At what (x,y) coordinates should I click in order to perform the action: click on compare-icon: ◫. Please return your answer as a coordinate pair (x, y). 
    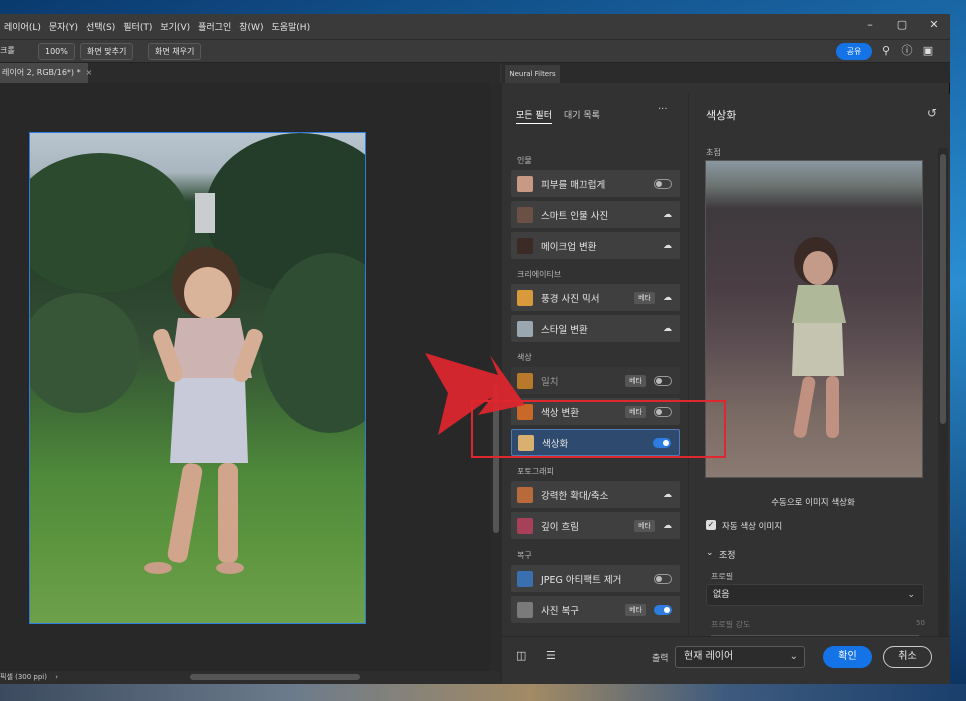
    Looking at the image, I should click on (521, 655).